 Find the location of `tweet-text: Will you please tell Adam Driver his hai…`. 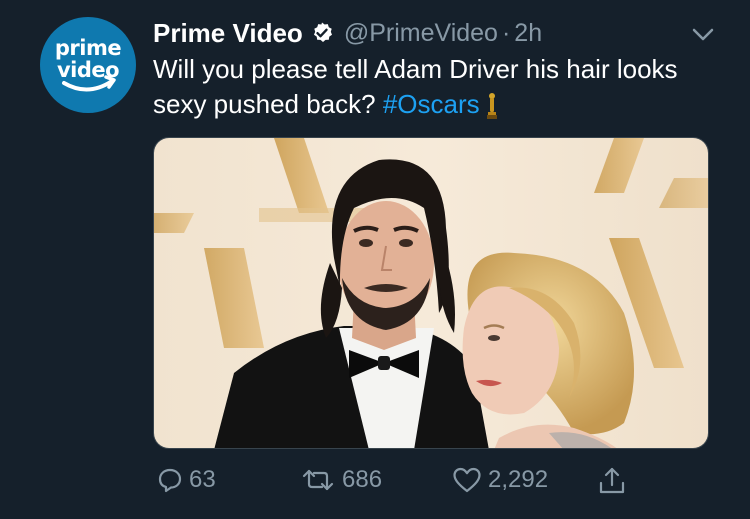

tweet-text: Will you please tell Adam Driver his hai… is located at coordinates (440, 87).